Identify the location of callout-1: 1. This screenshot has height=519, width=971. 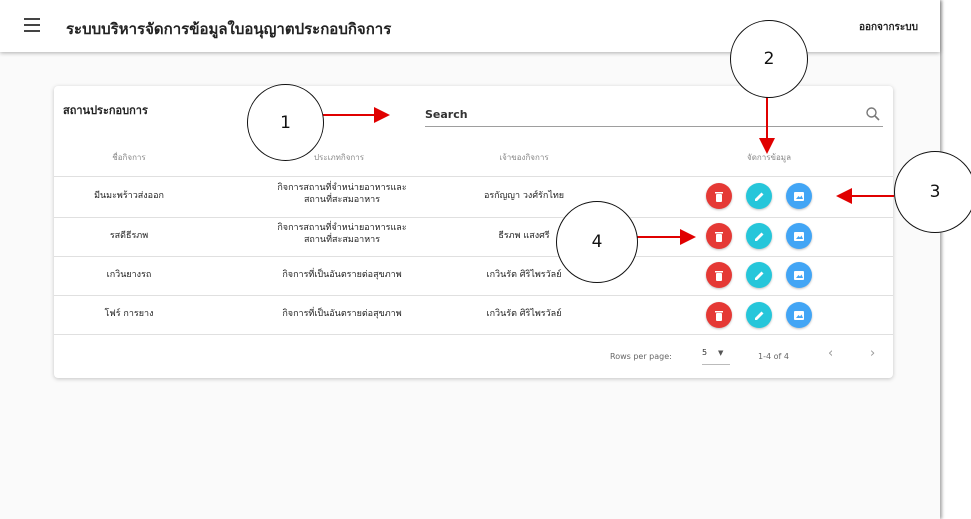
(285, 122).